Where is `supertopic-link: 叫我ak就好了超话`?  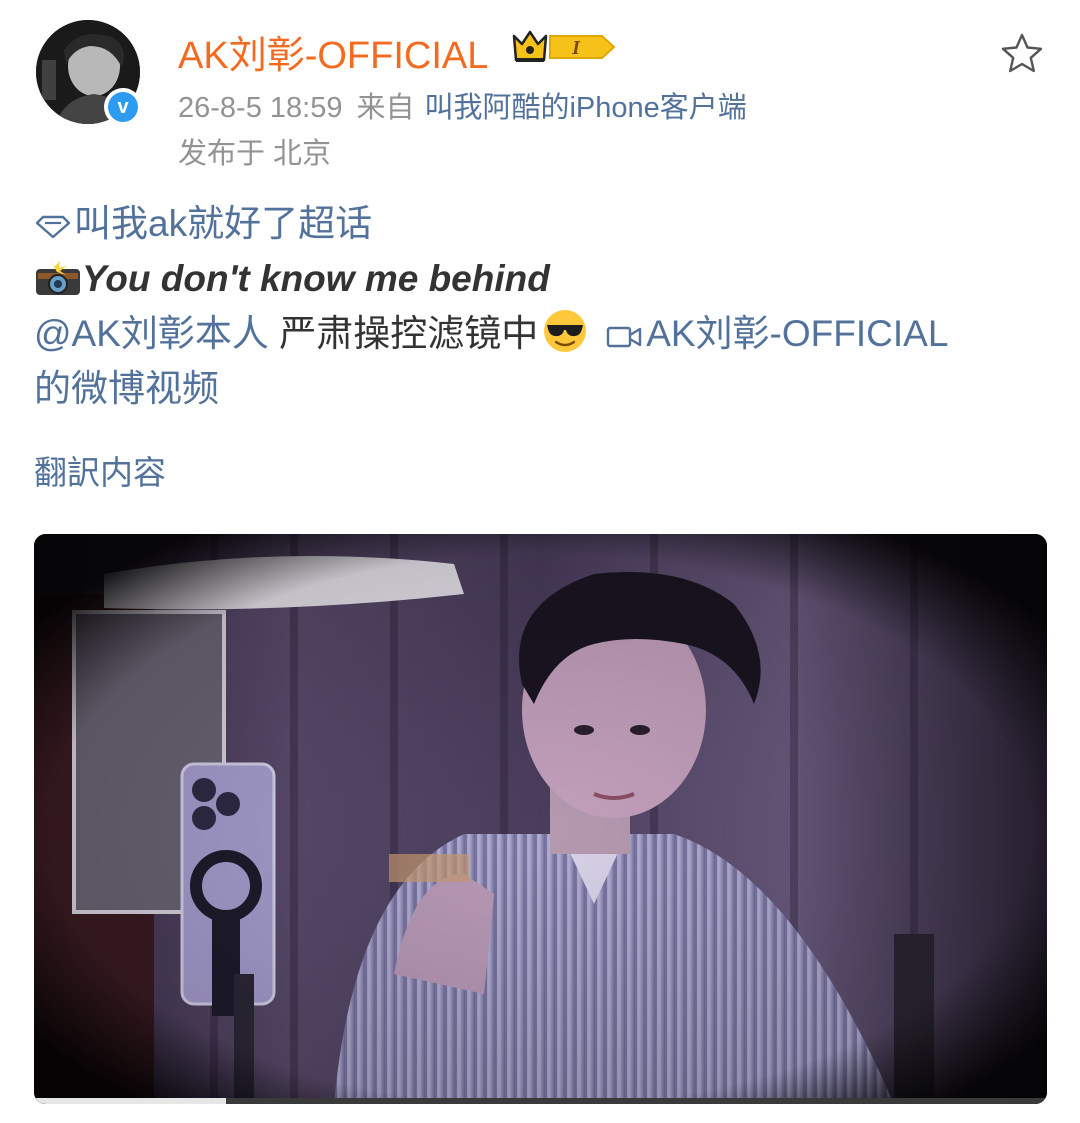
supertopic-link: 叫我ak就好了超话 is located at coordinates (203, 223).